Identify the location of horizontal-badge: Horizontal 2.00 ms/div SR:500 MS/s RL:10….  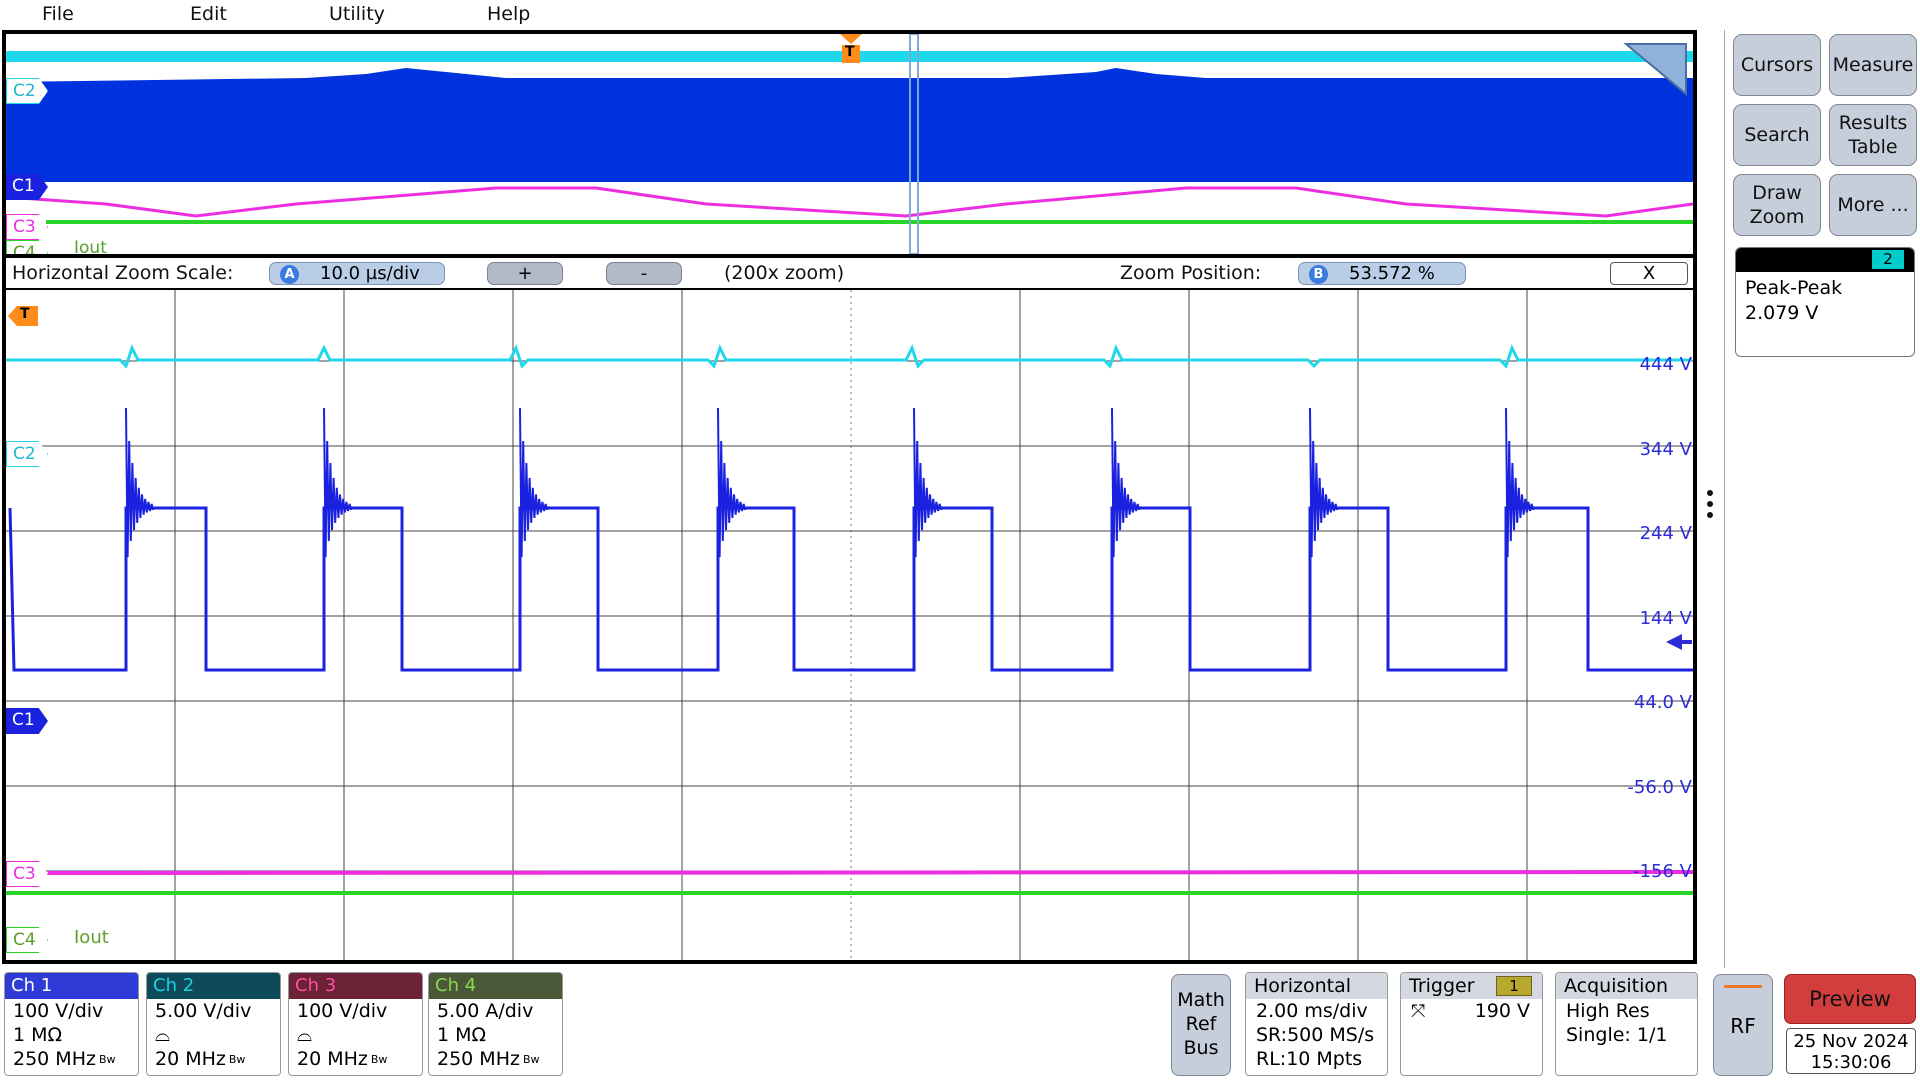
(1316, 1024).